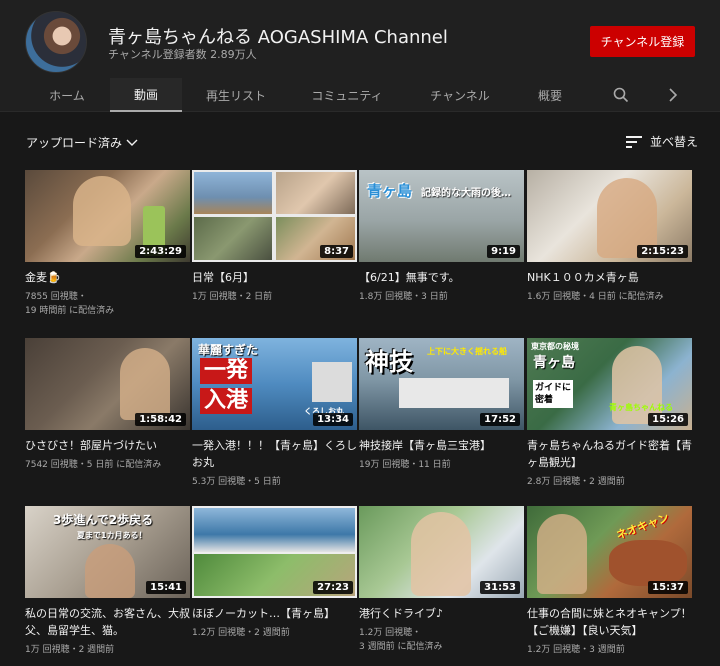 This screenshot has height=666, width=720. I want to click on video-duration: 1:58:42, so click(160, 419).